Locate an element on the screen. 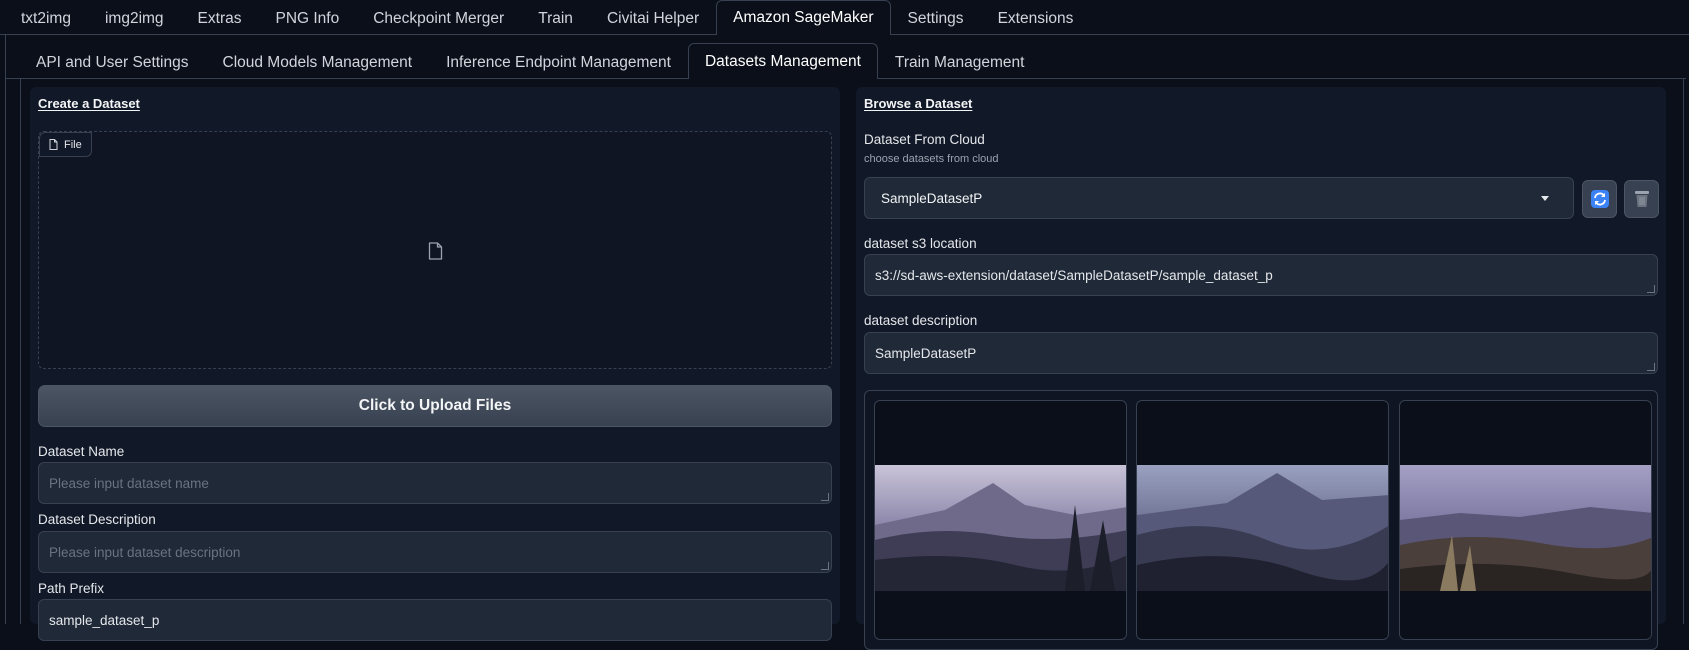 This screenshot has height=650, width=1689. delete-button is located at coordinates (1641, 199).